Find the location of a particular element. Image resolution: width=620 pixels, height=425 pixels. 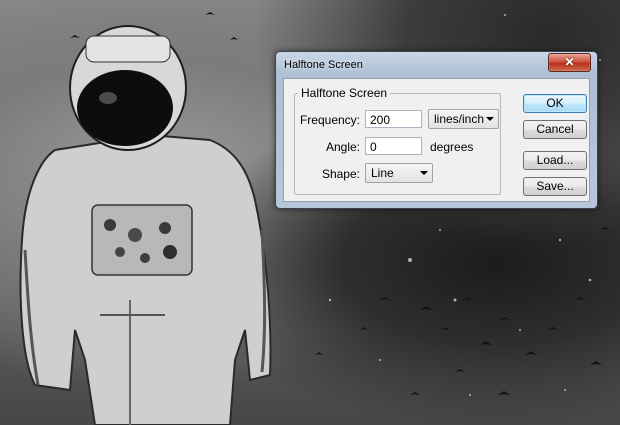

close-x-icon: ✕ is located at coordinates (569, 62).